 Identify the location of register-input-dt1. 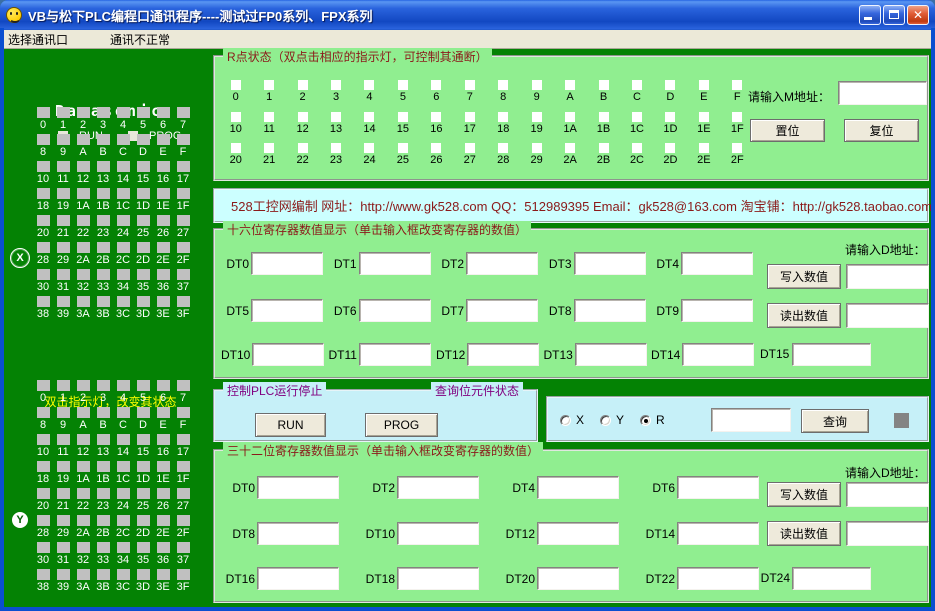
(394, 263).